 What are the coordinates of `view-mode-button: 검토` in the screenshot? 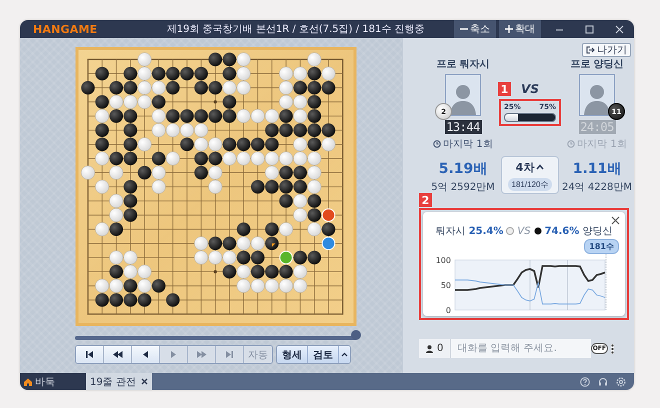 It's located at (323, 354).